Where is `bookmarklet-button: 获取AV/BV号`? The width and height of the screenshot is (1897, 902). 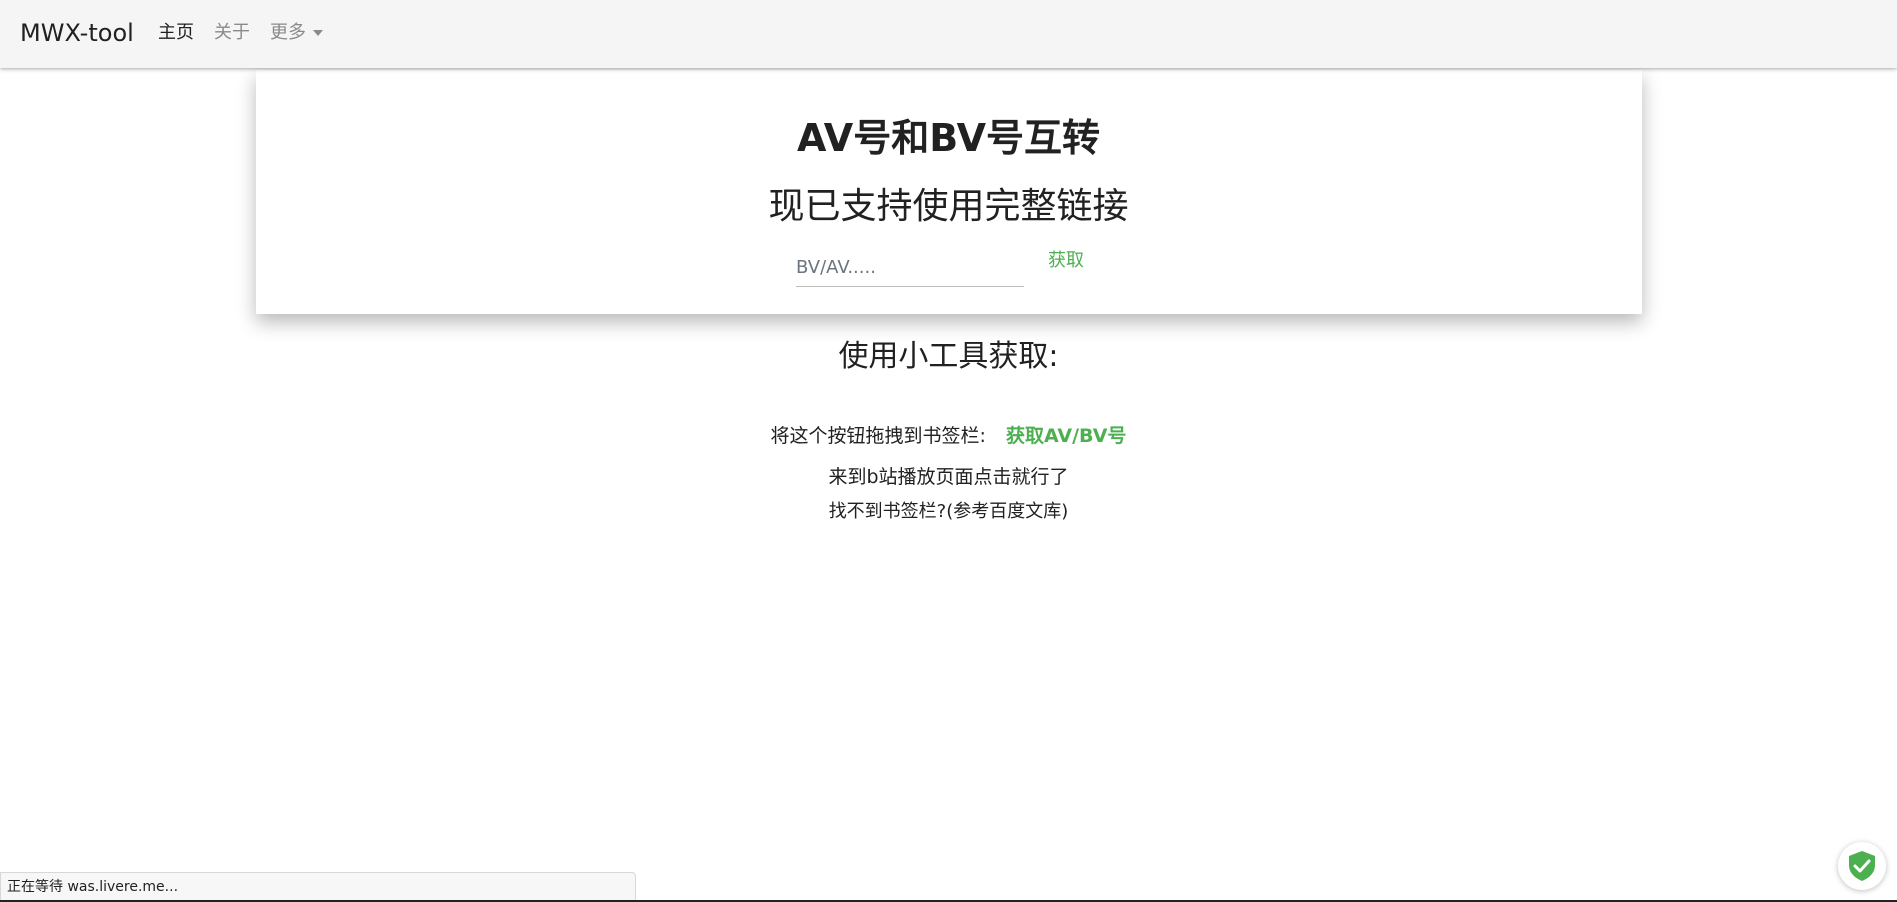
bookmarklet-button: 获取AV/BV号 is located at coordinates (1066, 436).